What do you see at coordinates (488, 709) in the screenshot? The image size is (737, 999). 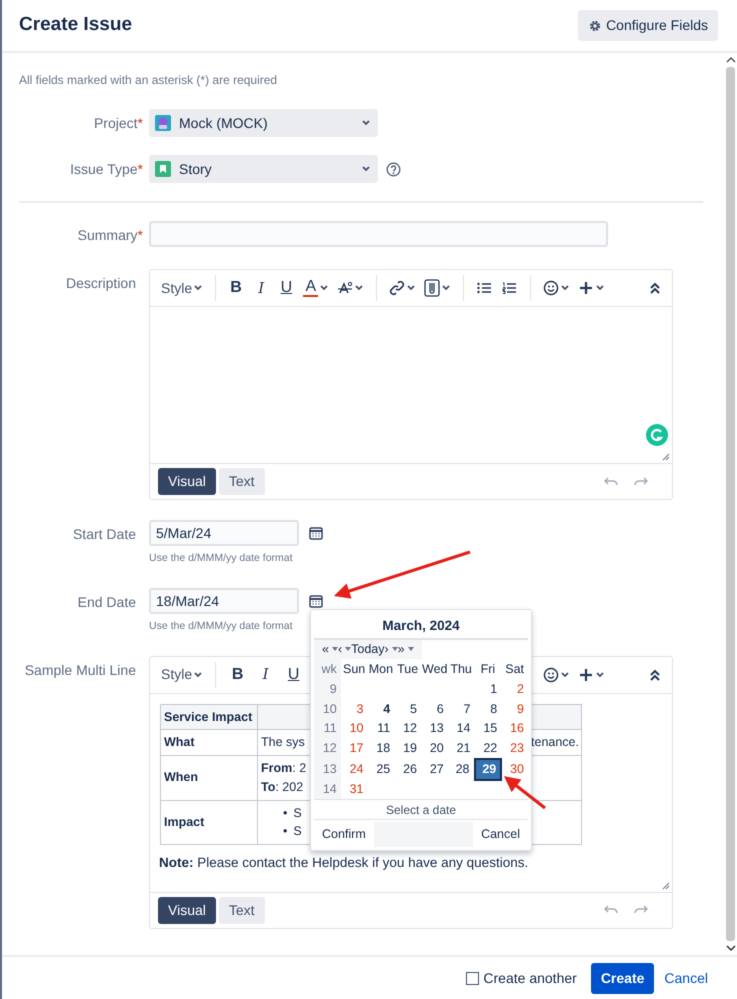 I see `calendar-day: 8` at bounding box center [488, 709].